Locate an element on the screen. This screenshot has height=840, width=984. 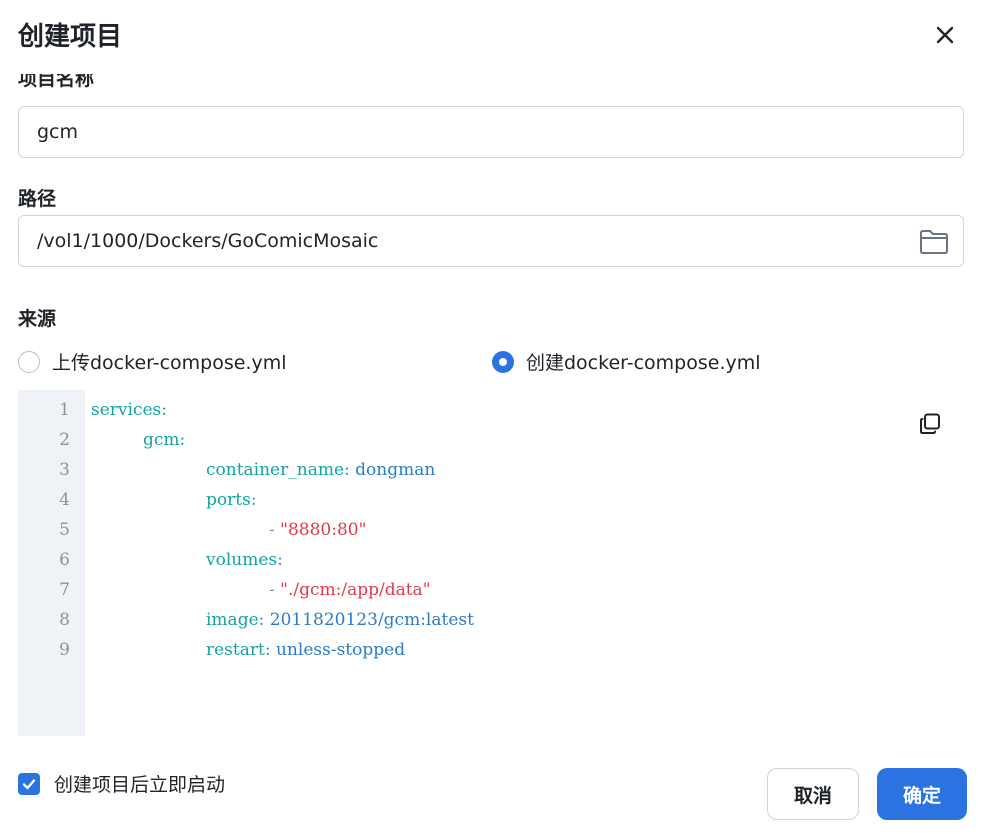
code-line: volumes: is located at coordinates (244, 560).